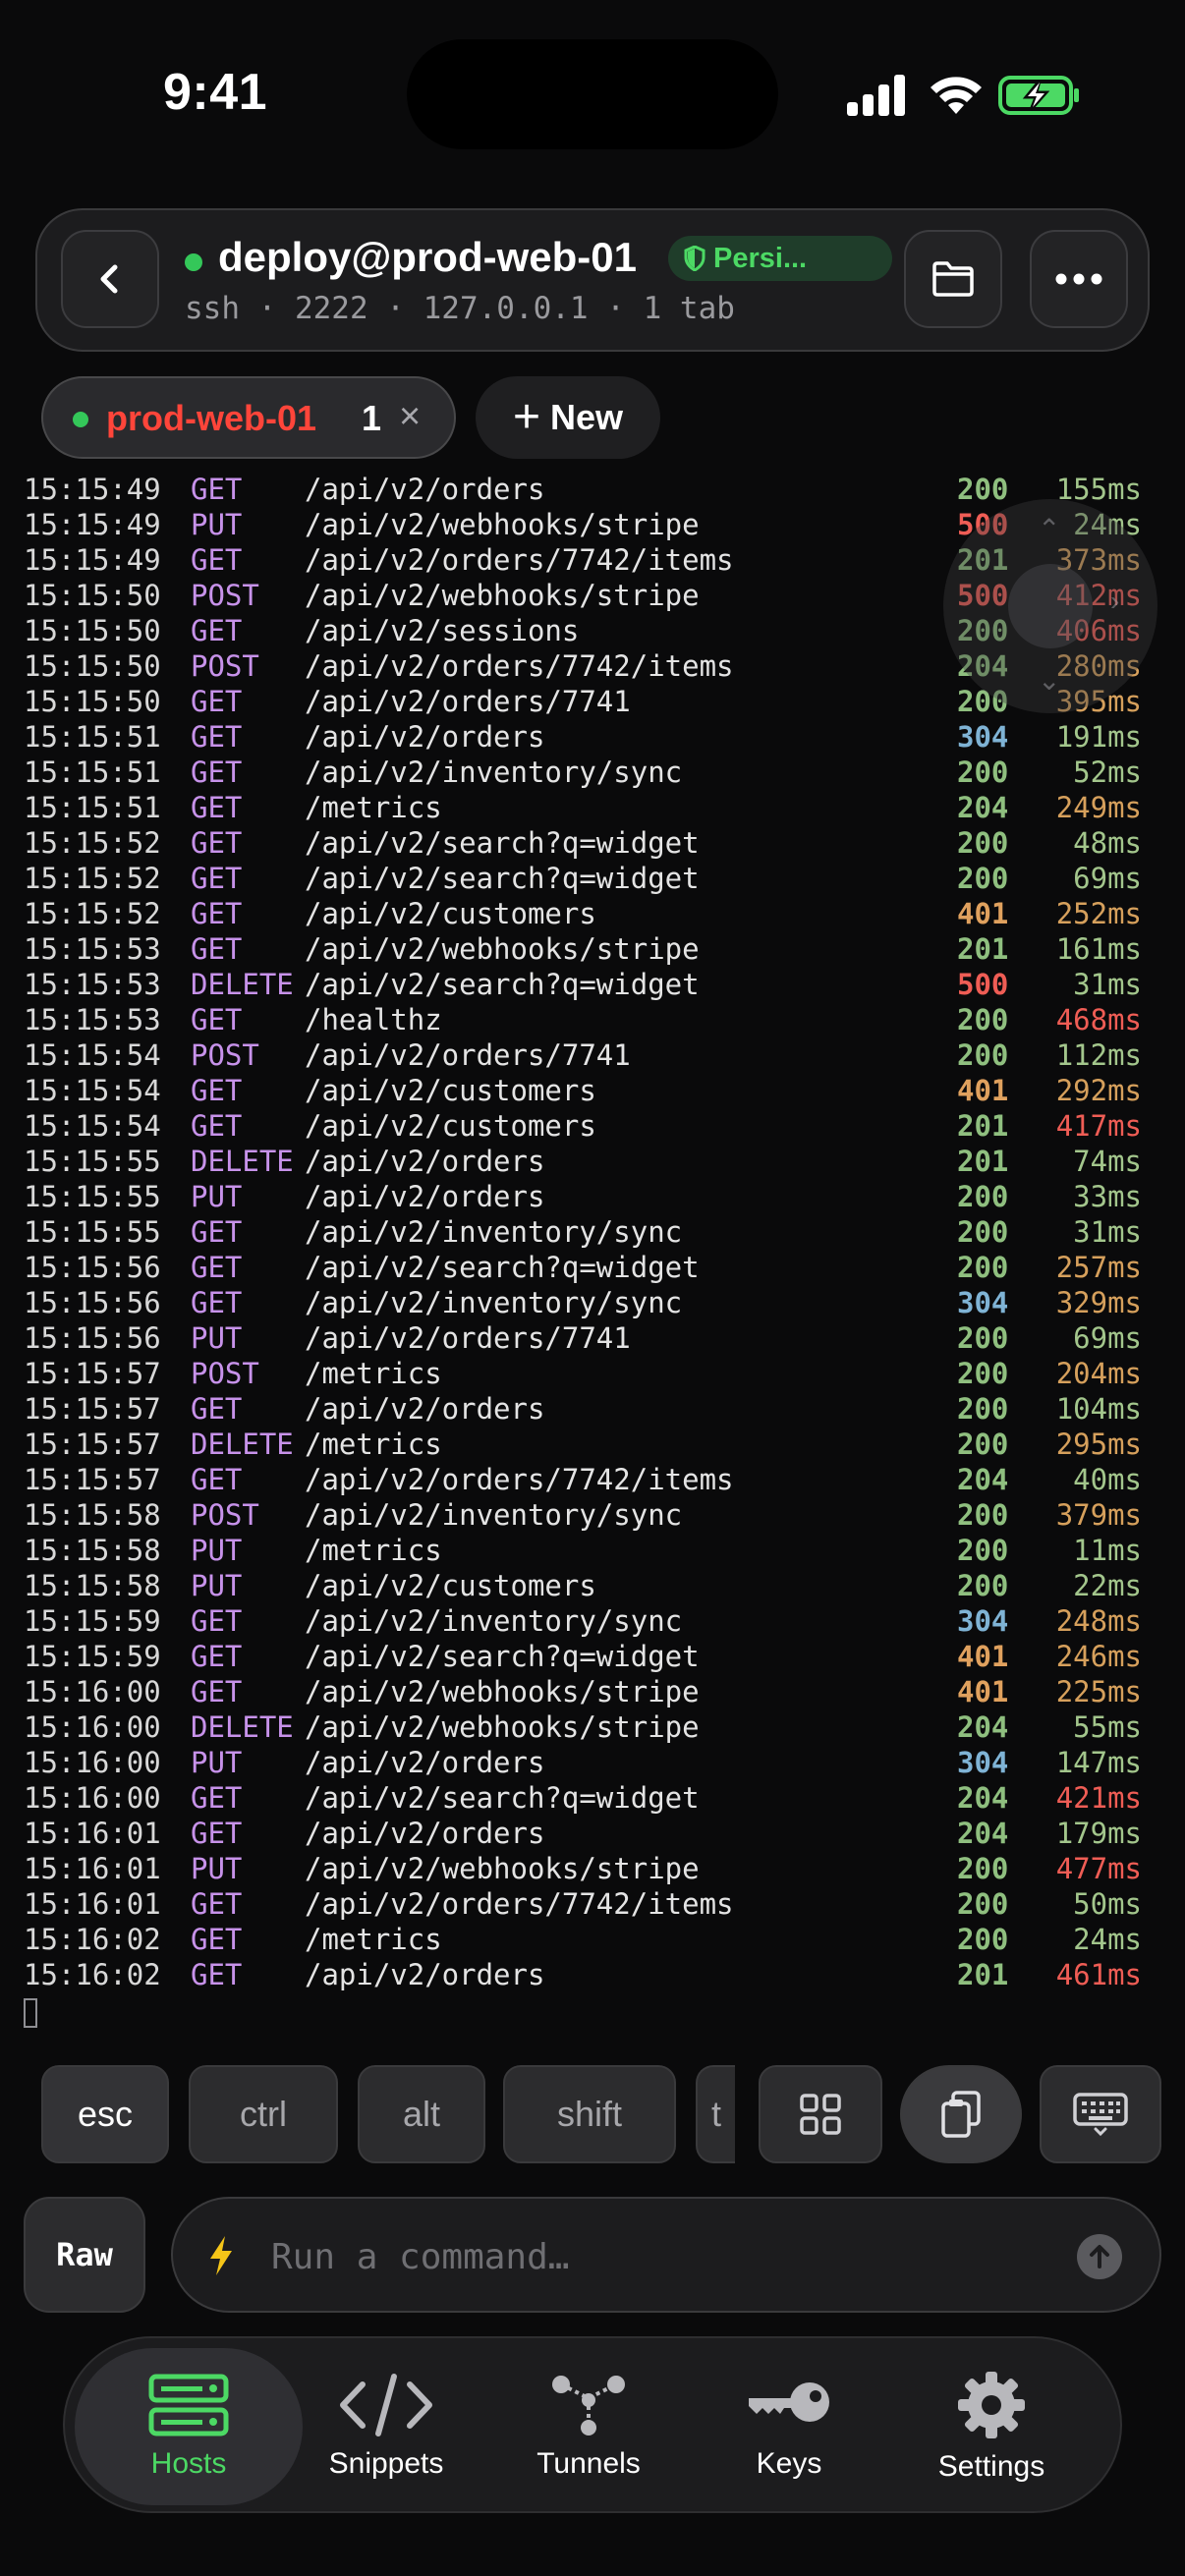 This screenshot has width=1185, height=2576. Describe the element at coordinates (374, 807) in the screenshot. I see `log-path: /metrics` at that location.